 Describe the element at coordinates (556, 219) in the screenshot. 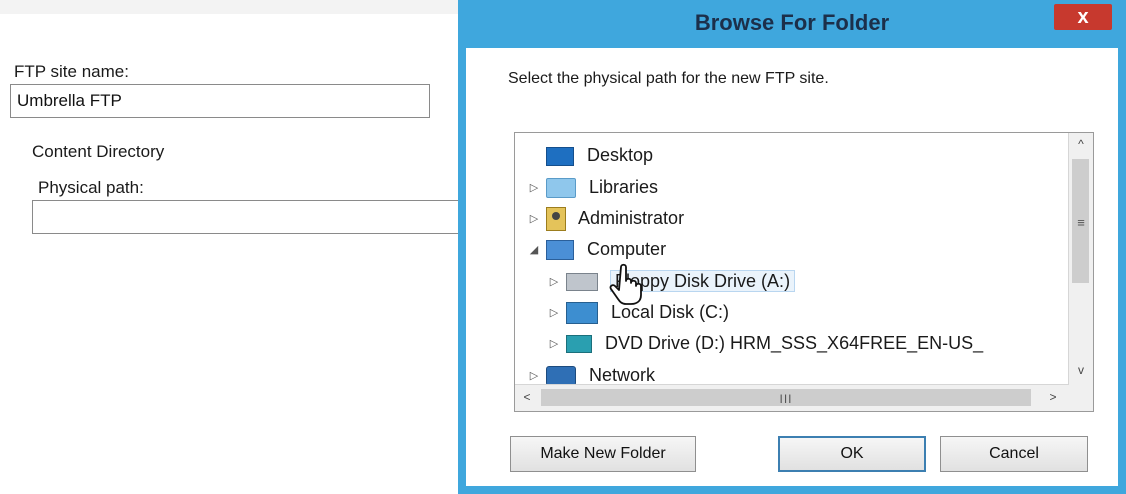

I see `user-folder-icon` at that location.